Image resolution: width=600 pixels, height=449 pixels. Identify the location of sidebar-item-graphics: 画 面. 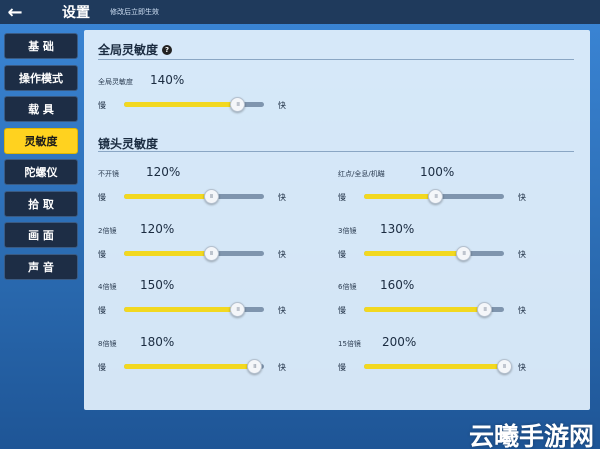
(41, 235).